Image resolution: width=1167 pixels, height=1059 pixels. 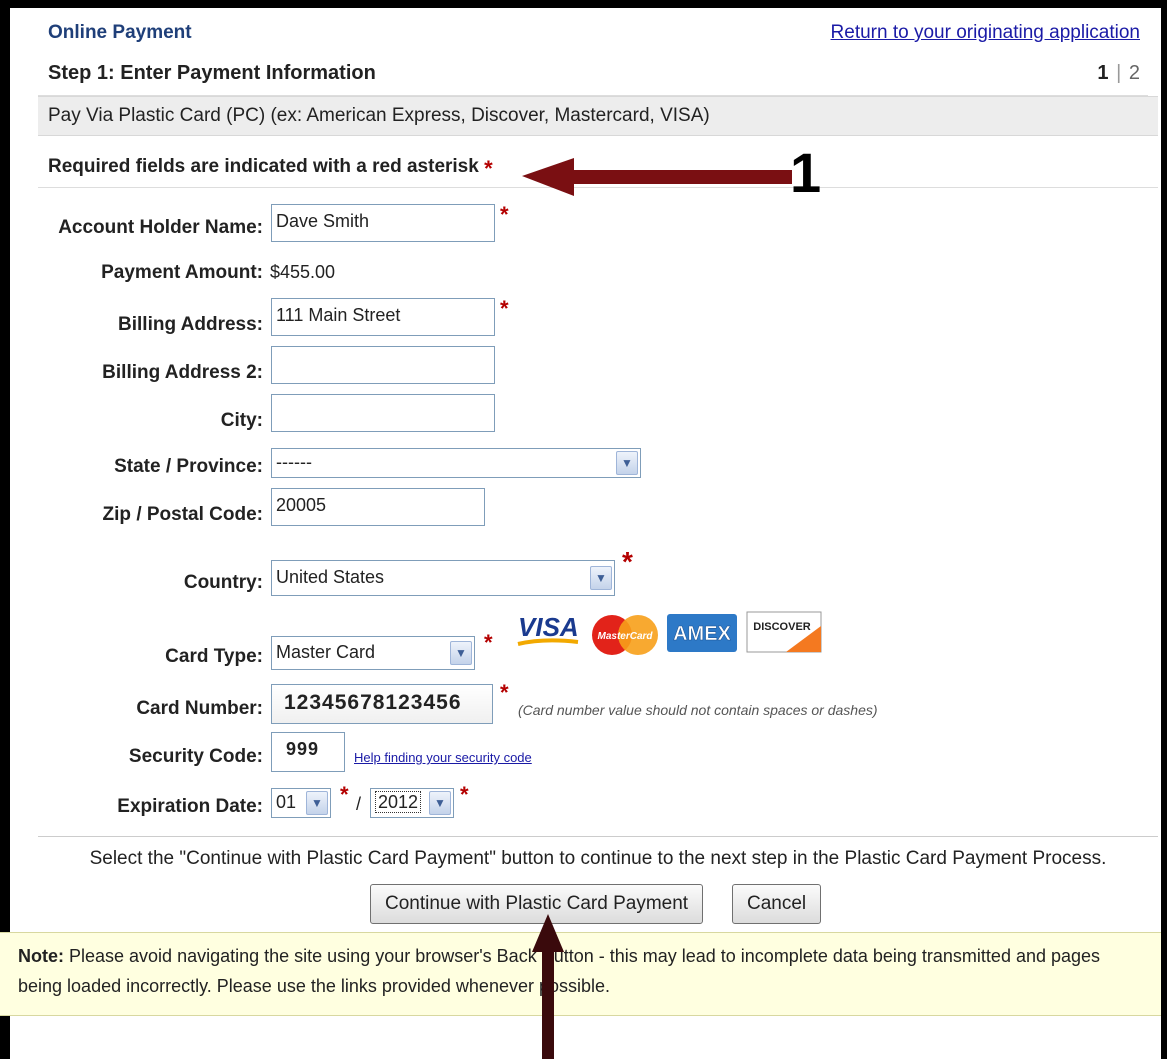 What do you see at coordinates (806, 172) in the screenshot?
I see `annotation-number-1: 1` at bounding box center [806, 172].